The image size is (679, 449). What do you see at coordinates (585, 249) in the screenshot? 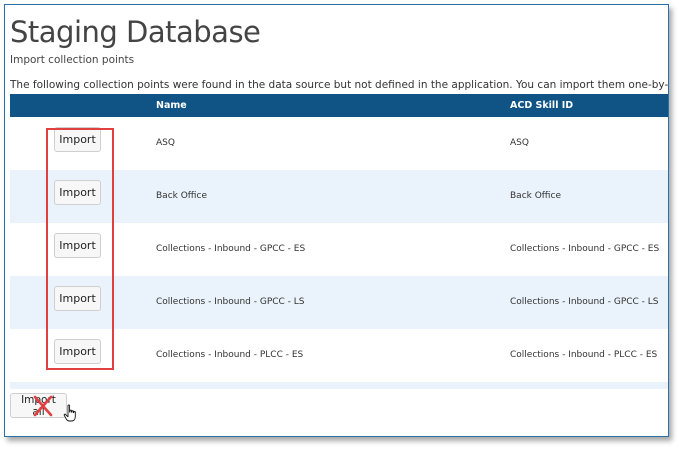
I see `cell-acd-skill-id: Collections - Inbound - GPCC - ES` at bounding box center [585, 249].